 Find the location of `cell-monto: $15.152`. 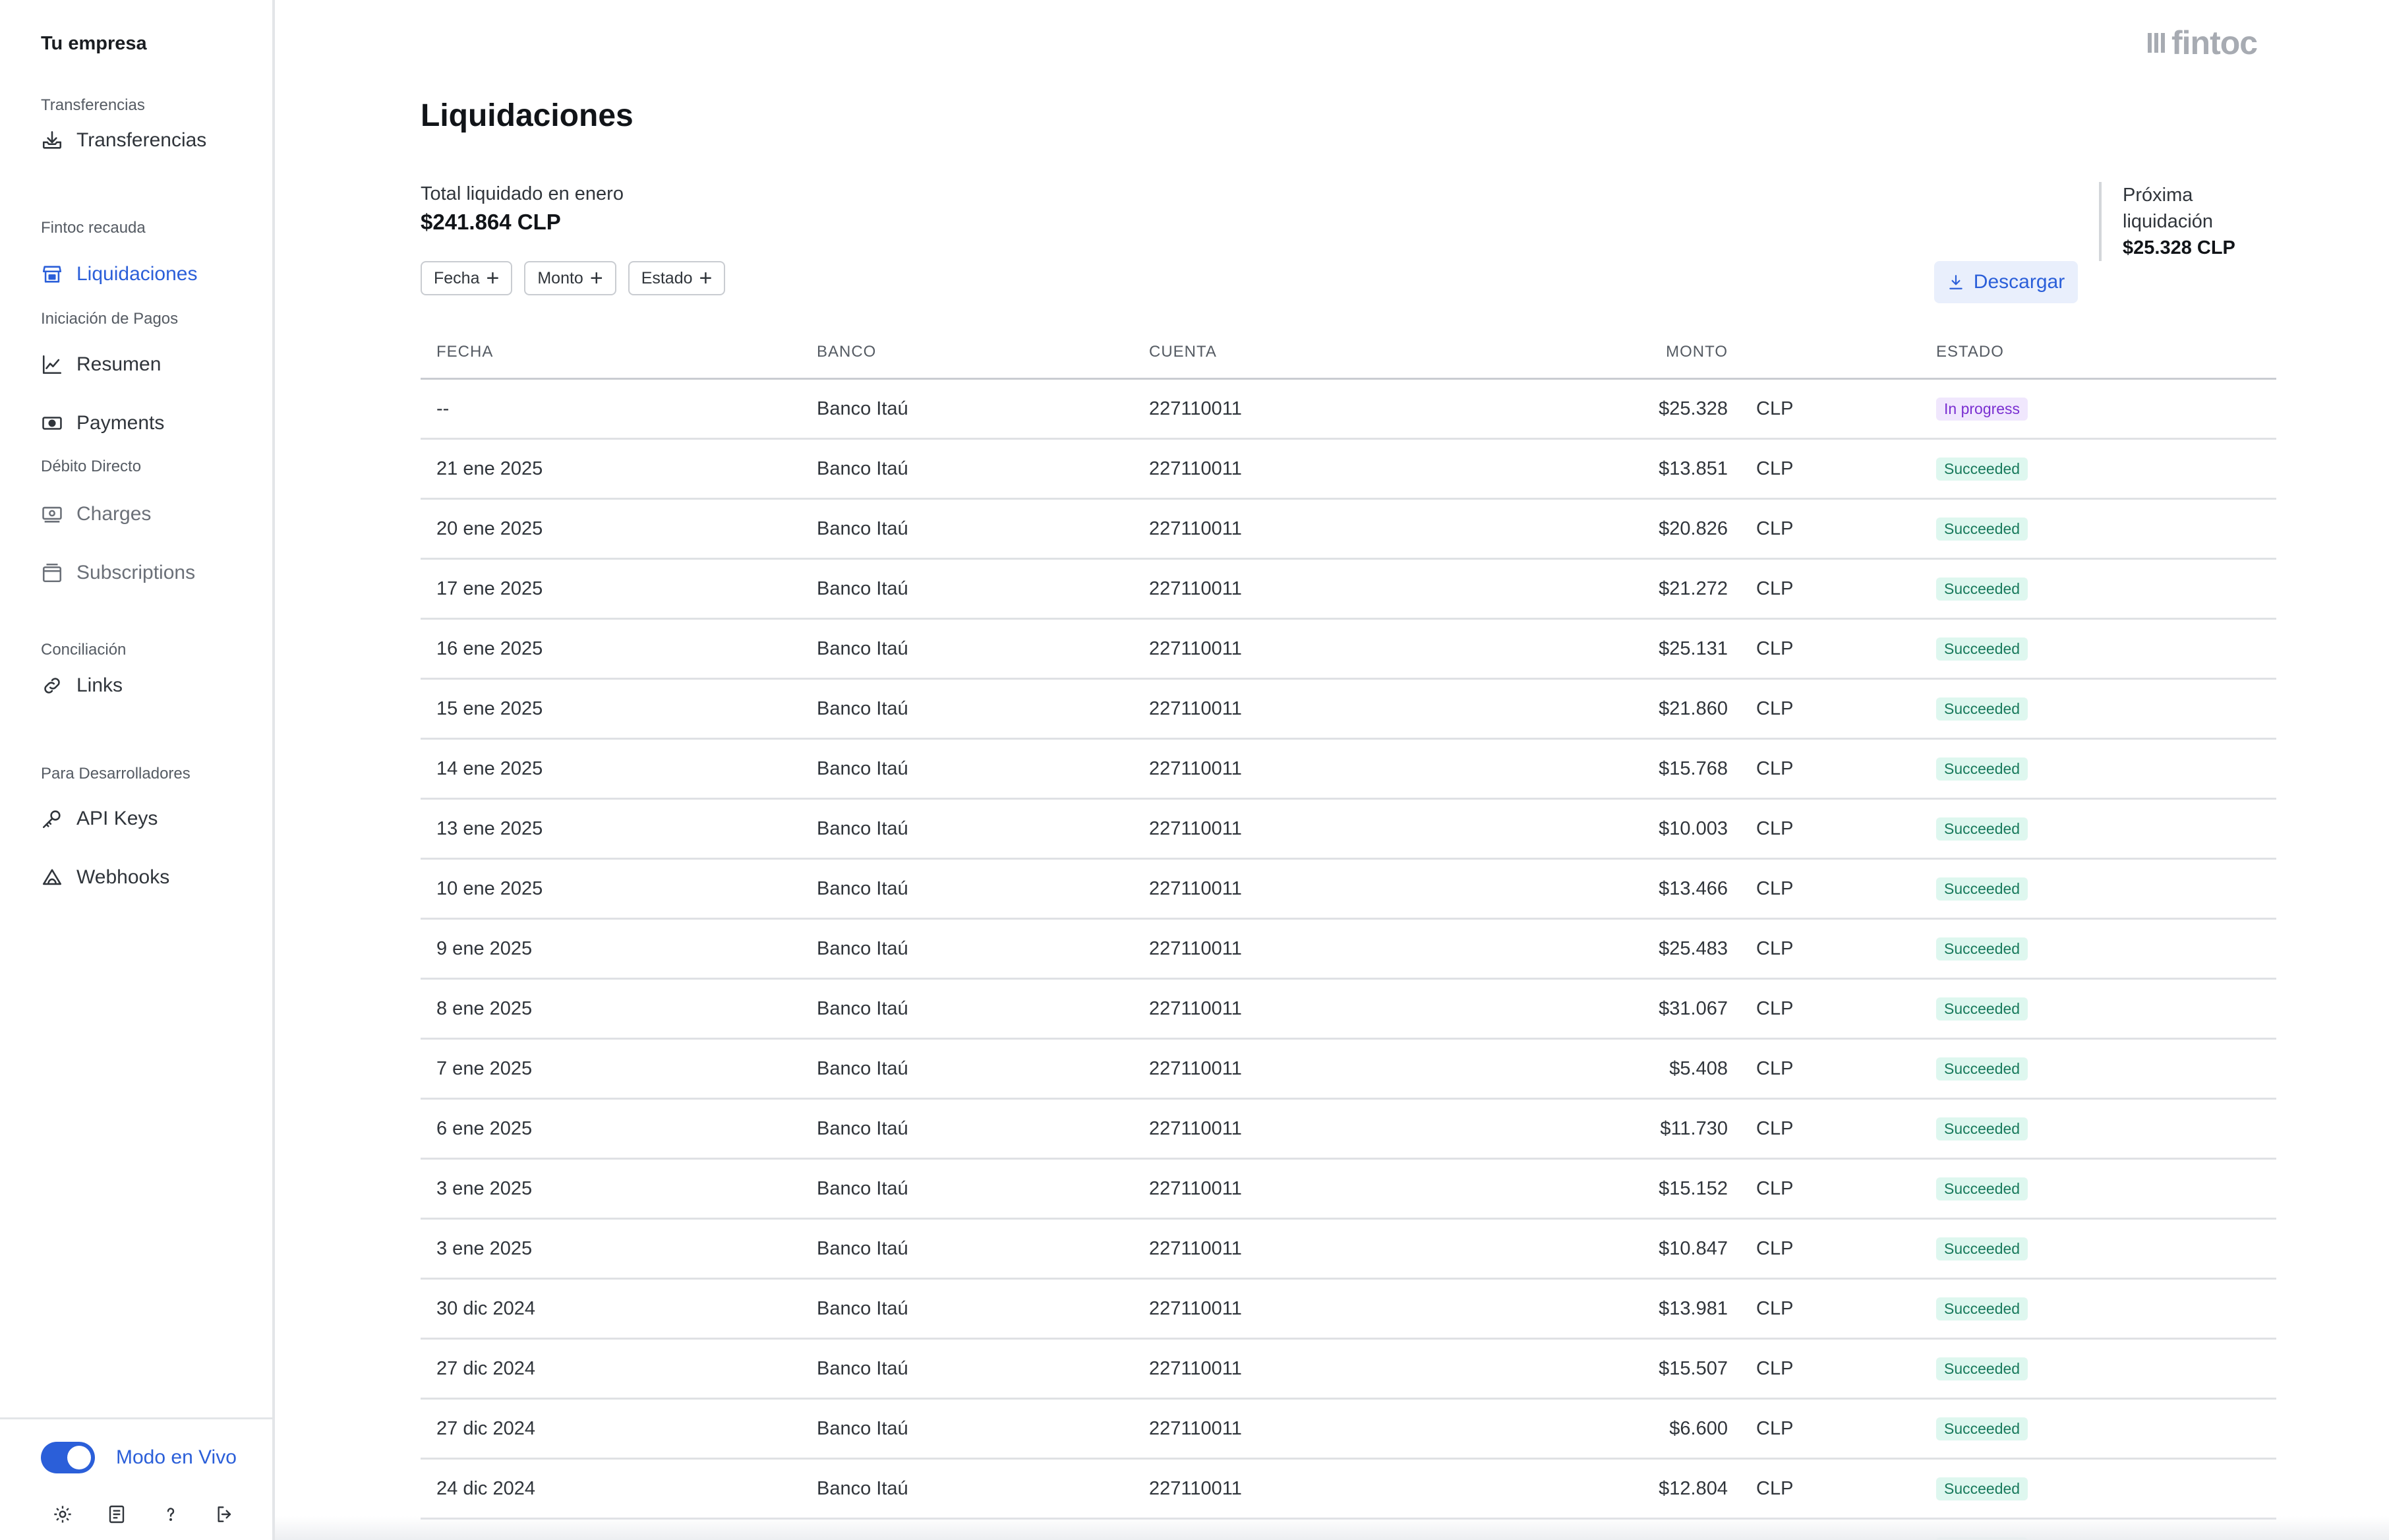

cell-monto: $15.152 is located at coordinates (1693, 1188).